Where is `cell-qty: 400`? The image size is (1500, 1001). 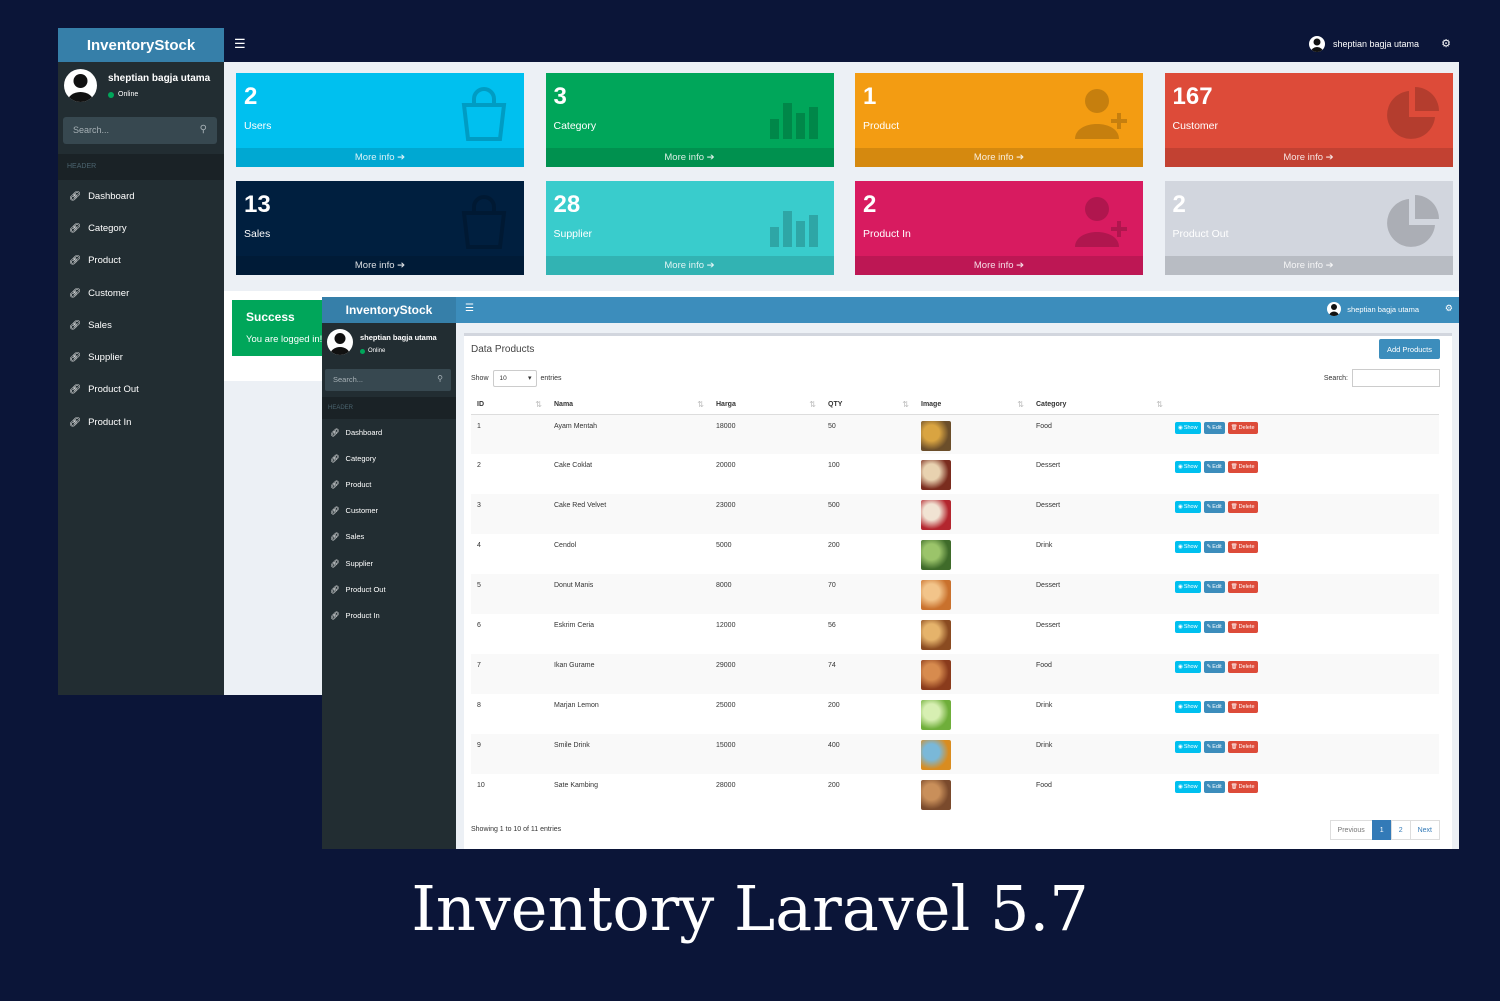 cell-qty: 400 is located at coordinates (868, 754).